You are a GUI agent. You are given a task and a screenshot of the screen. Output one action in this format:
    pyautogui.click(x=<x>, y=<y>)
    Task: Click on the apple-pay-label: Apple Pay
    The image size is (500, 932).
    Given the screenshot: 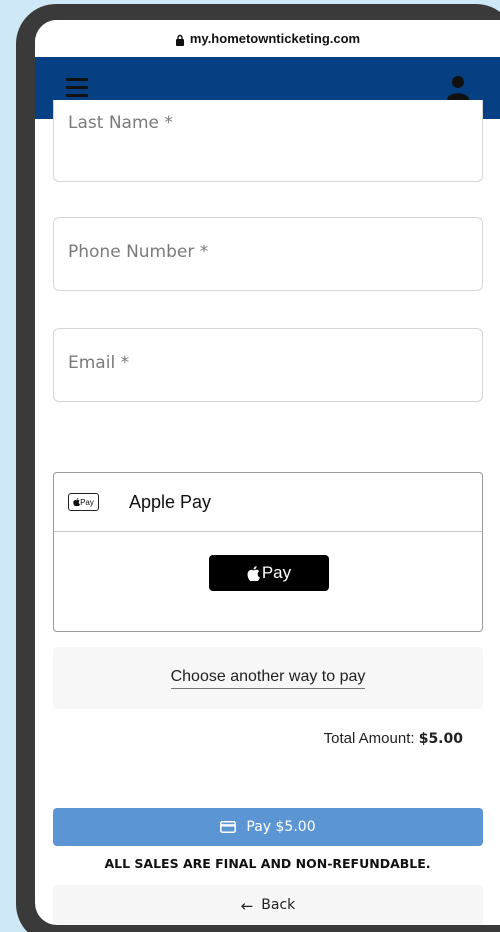 What is the action you would take?
    pyautogui.click(x=170, y=501)
    